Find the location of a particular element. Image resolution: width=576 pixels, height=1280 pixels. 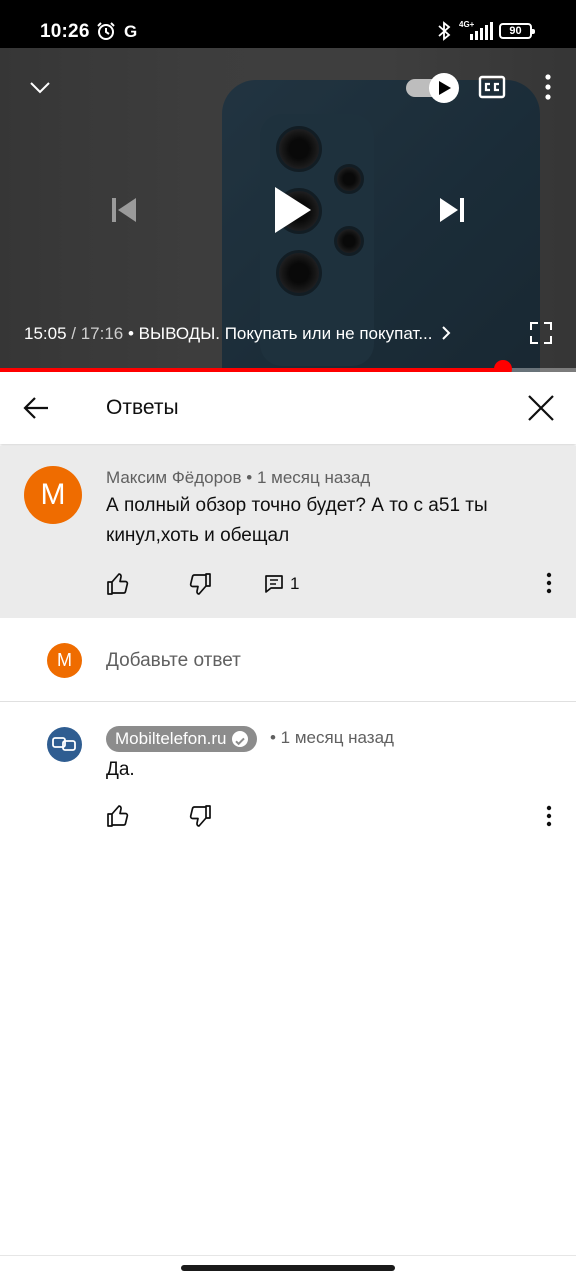

close-icon is located at coordinates (541, 410).